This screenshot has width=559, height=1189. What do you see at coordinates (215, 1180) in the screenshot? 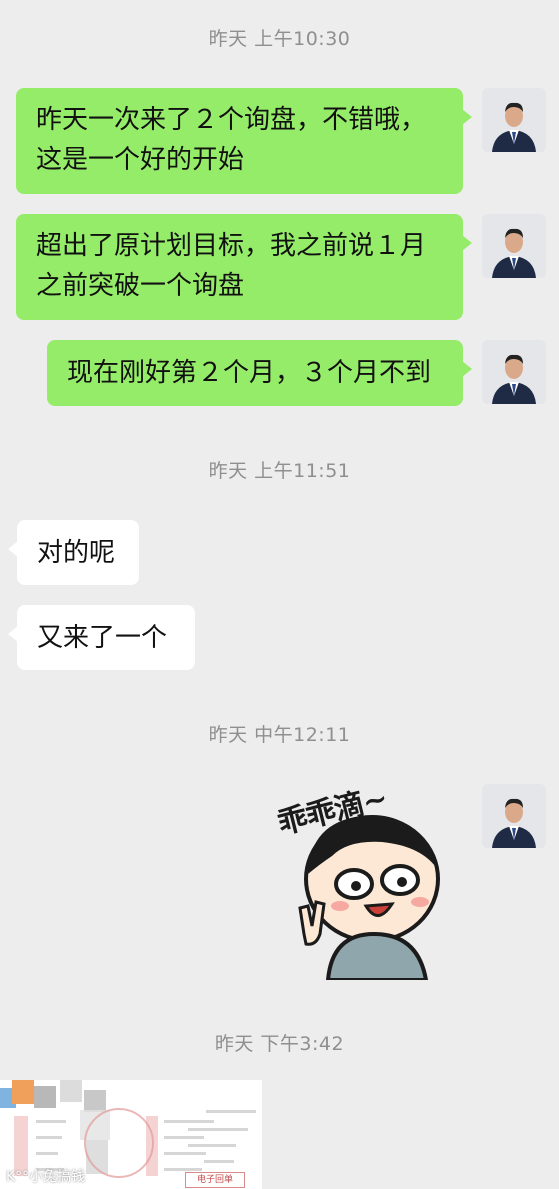
I see `receipt-title: 电子回单` at bounding box center [215, 1180].